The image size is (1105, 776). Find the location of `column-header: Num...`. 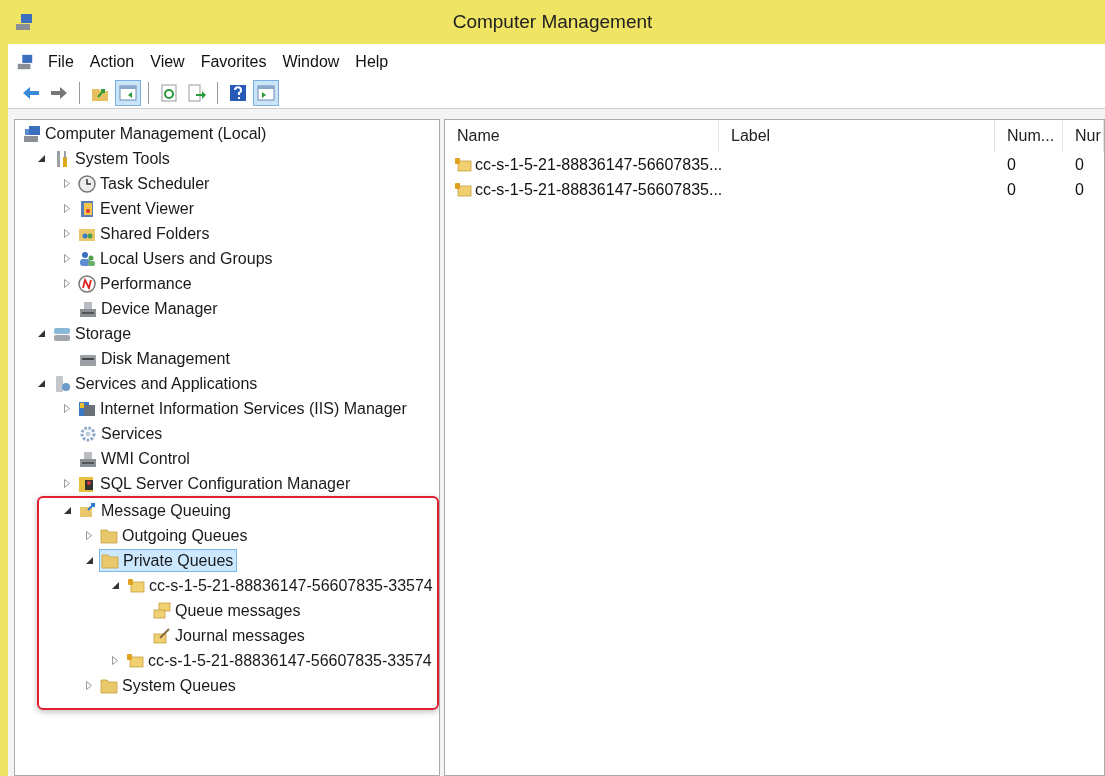

column-header: Num... is located at coordinates (1029, 136).